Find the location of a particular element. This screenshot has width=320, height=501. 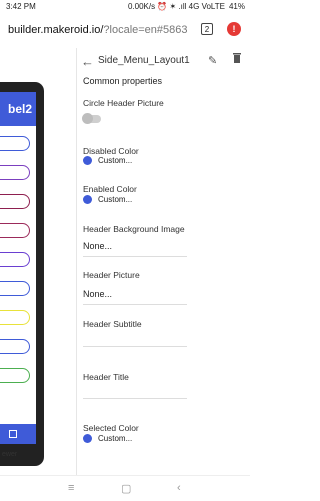

viewer-label: ewer is located at coordinates (10, 454).